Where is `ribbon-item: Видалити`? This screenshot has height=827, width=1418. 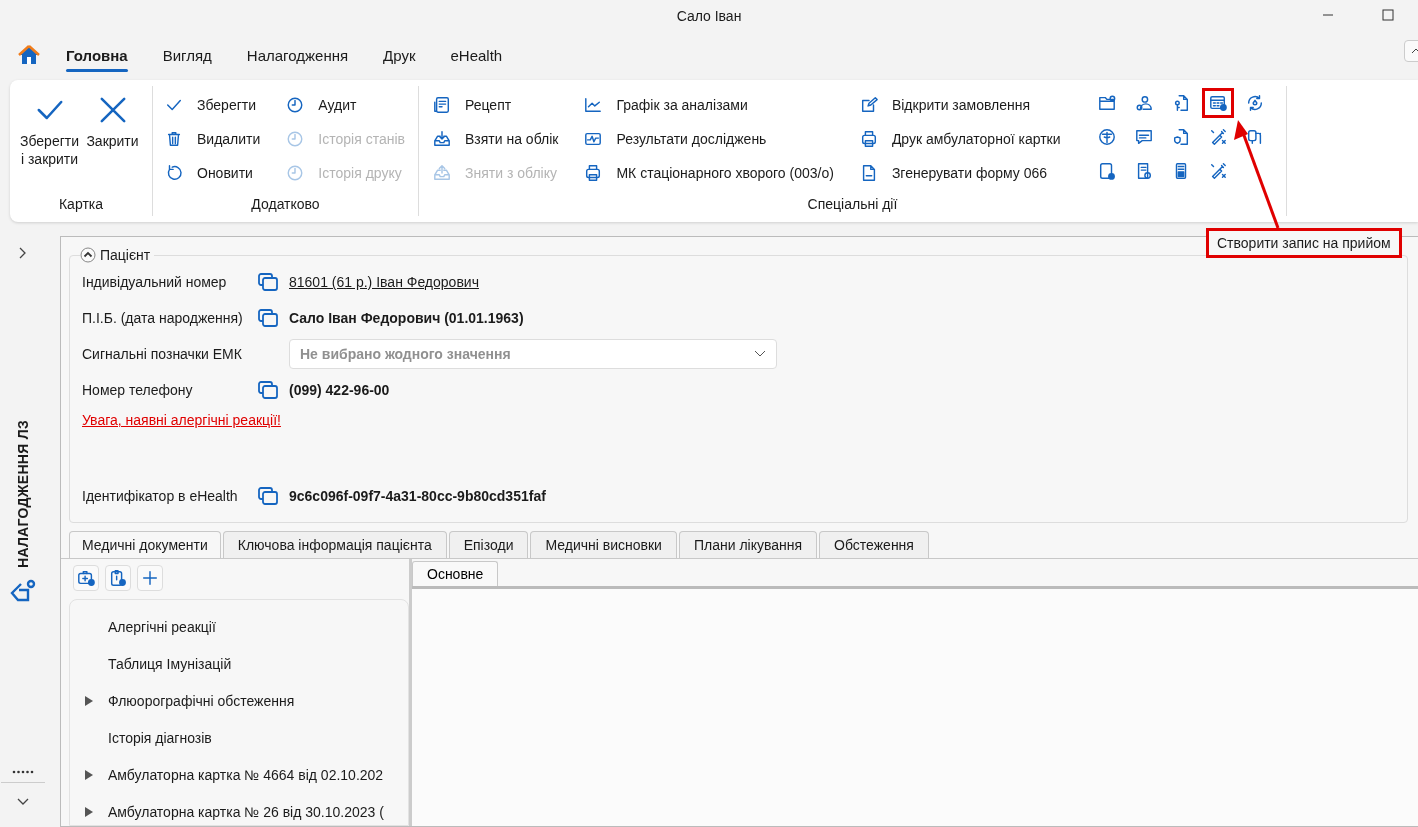
ribbon-item: Видалити is located at coordinates (213, 139).